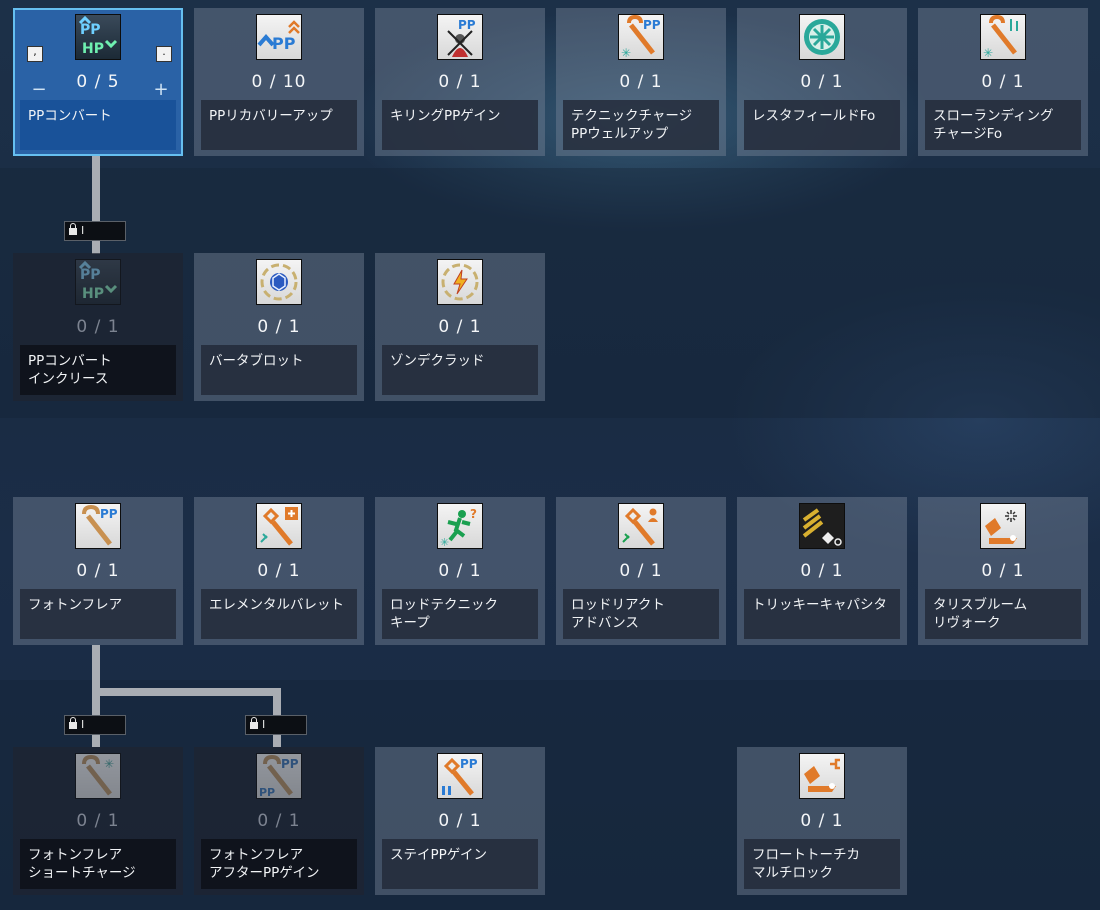 Image resolution: width=1100 pixels, height=910 pixels. Describe the element at coordinates (279, 526) in the screenshot. I see `elemental-bullet-icon` at that location.